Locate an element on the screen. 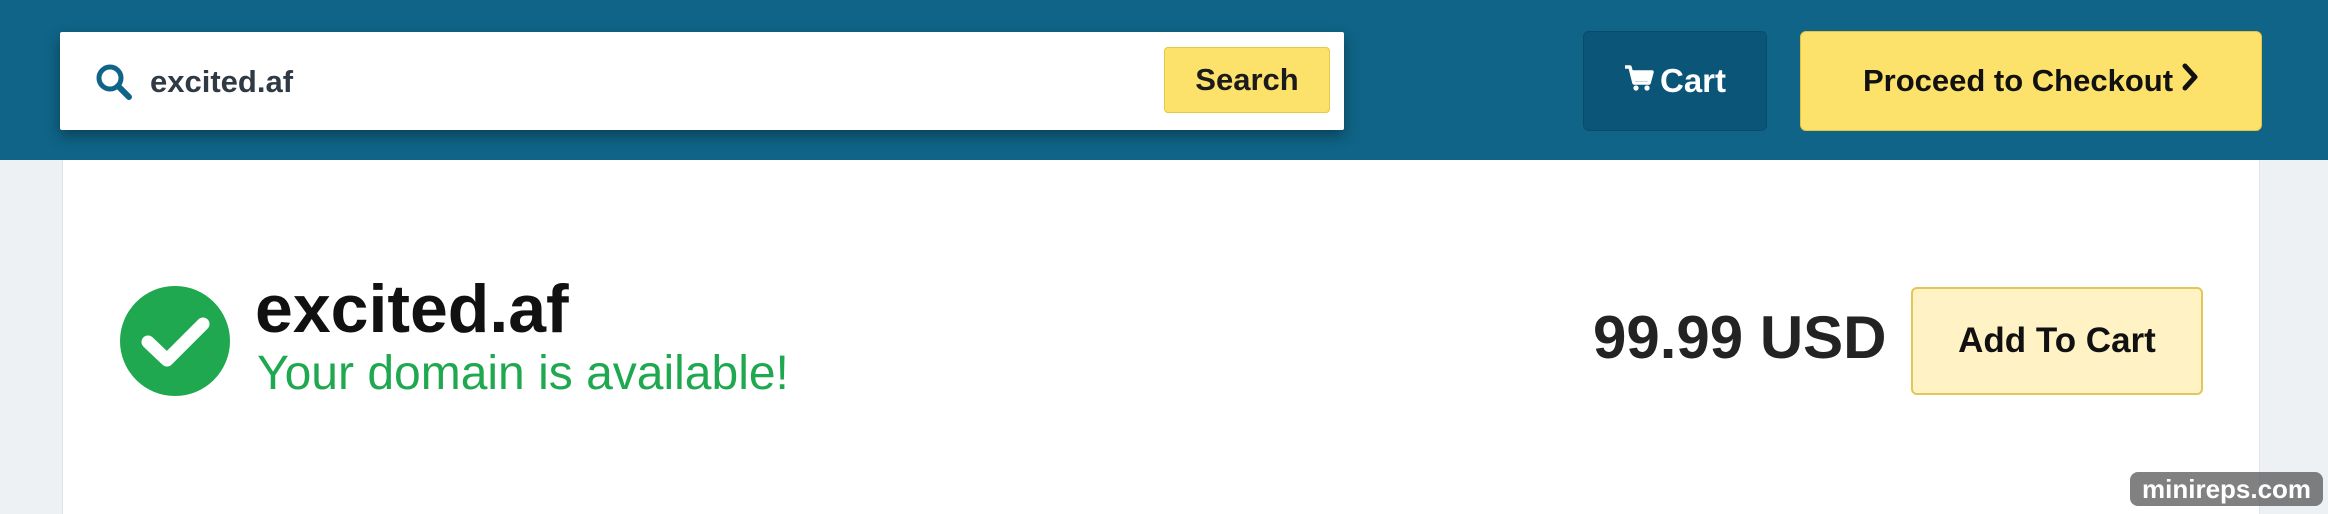 The image size is (2328, 514). search-input is located at coordinates (600, 82).